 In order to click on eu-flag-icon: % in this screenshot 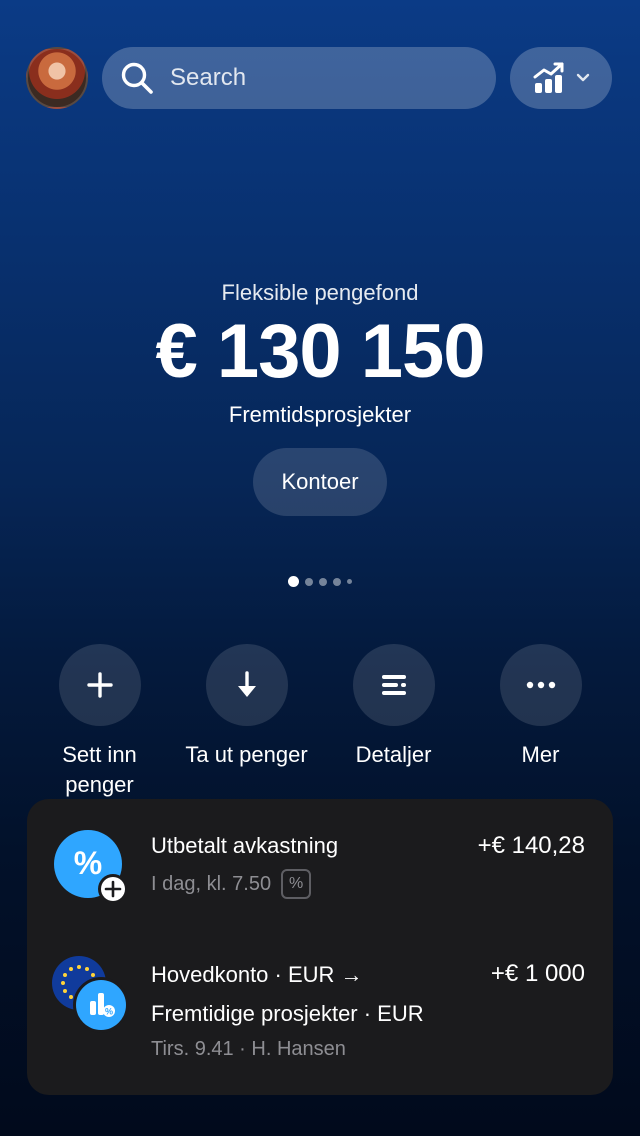, I will do `click(90, 994)`.